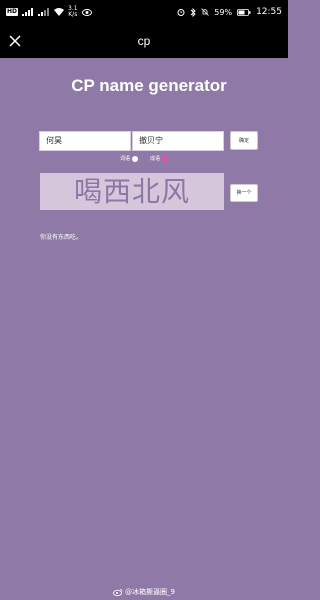  I want to click on cellular-signal-icon, so click(28, 12).